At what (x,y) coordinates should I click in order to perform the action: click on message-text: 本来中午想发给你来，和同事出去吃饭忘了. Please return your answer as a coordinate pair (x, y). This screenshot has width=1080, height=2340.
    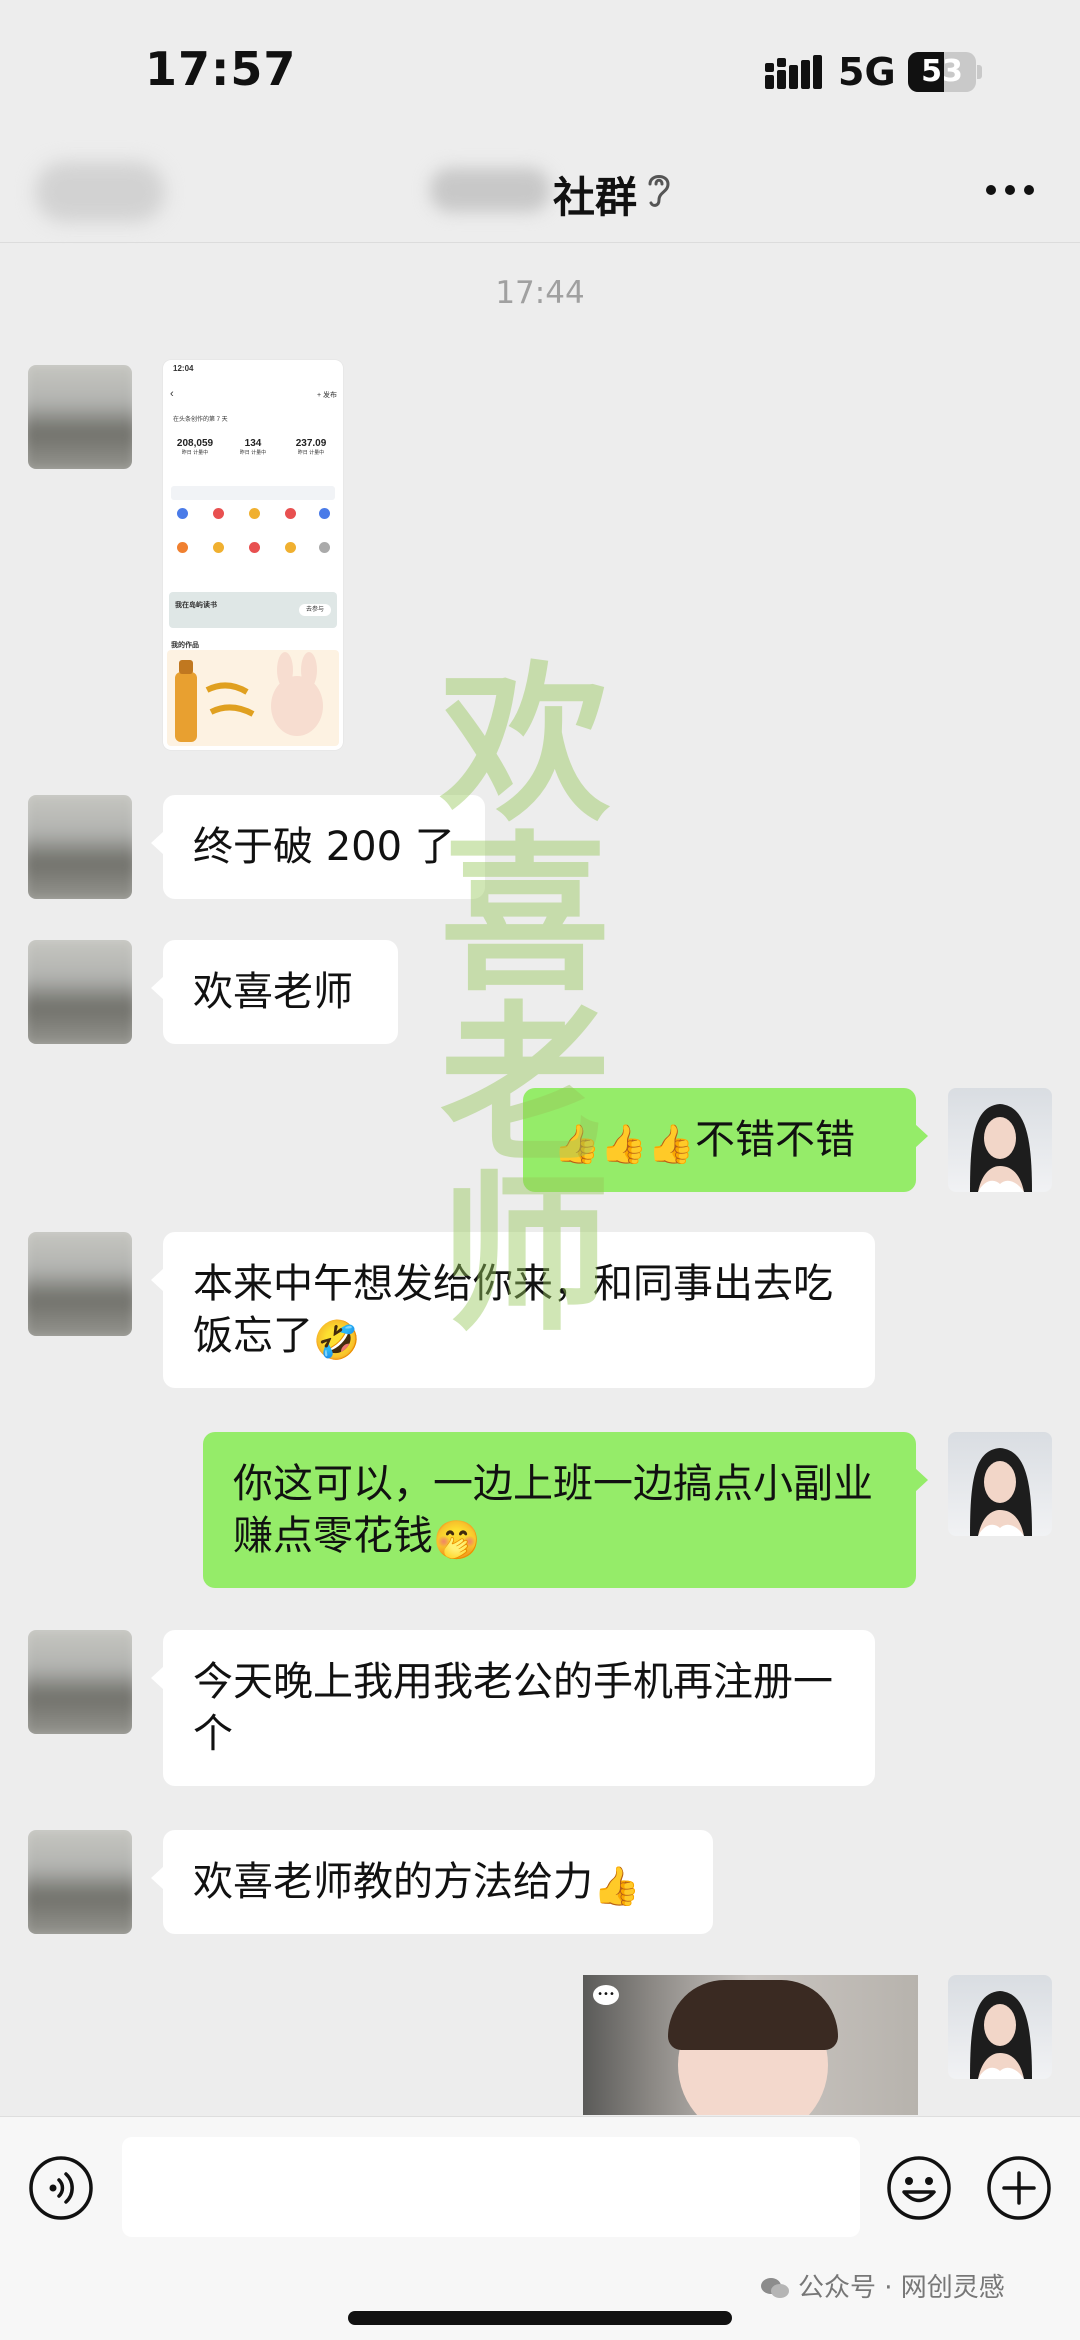
    Looking at the image, I should click on (513, 1310).